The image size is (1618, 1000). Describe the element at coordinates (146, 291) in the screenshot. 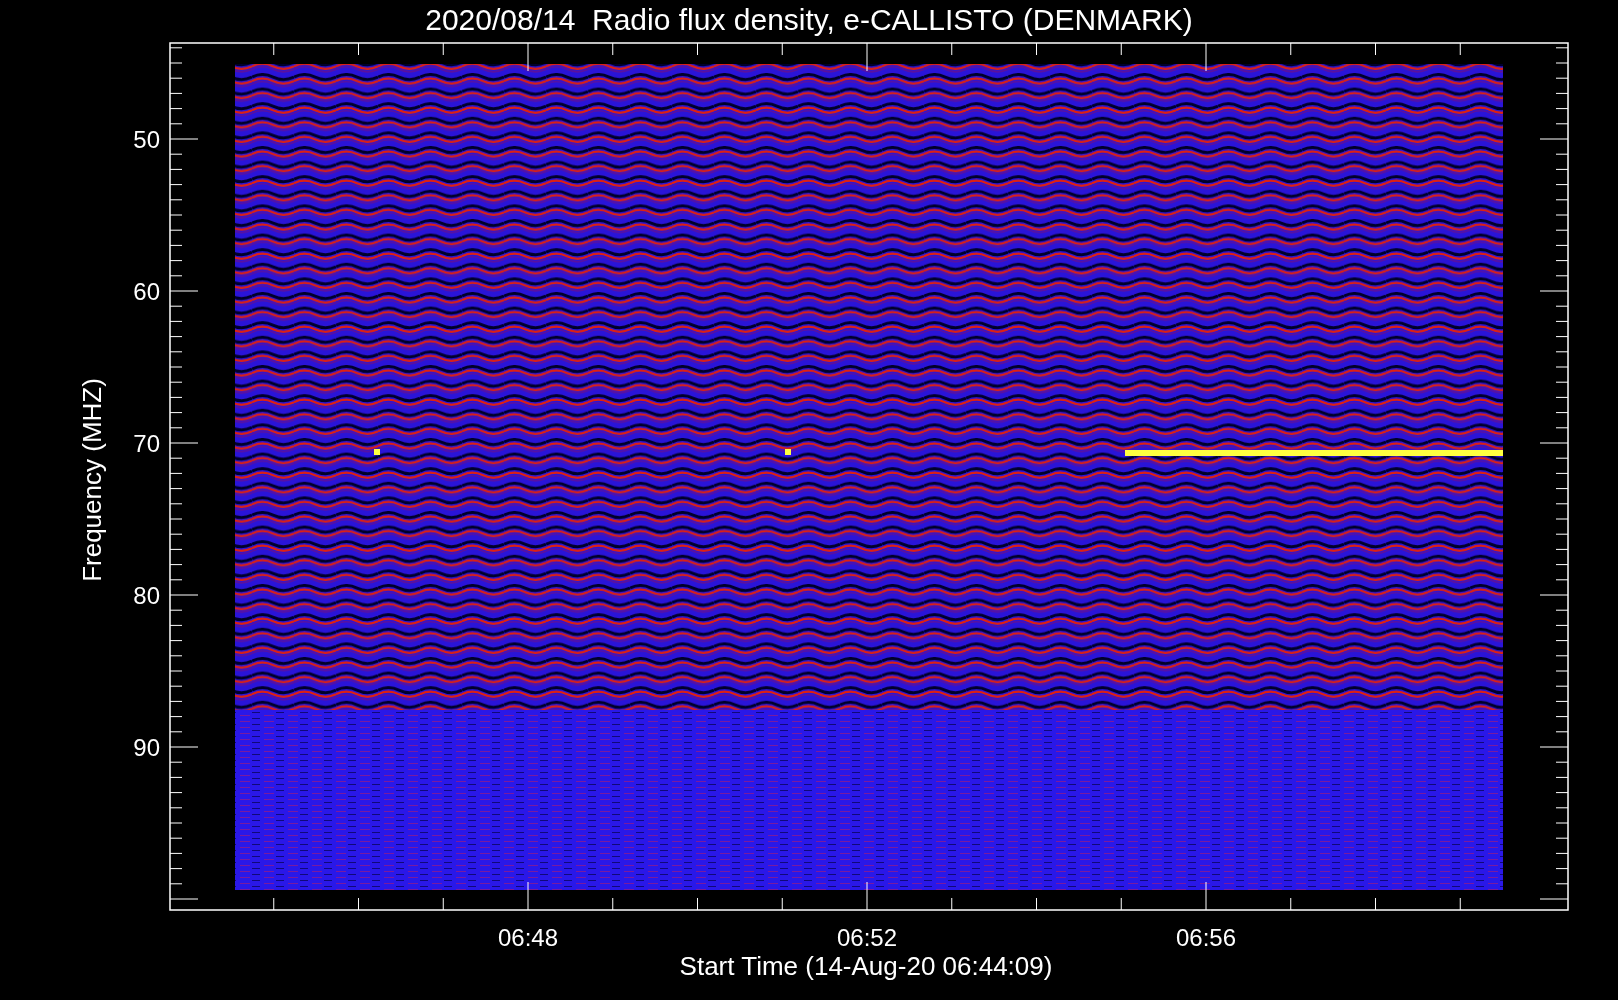

I see `y-tick-label: 60` at that location.